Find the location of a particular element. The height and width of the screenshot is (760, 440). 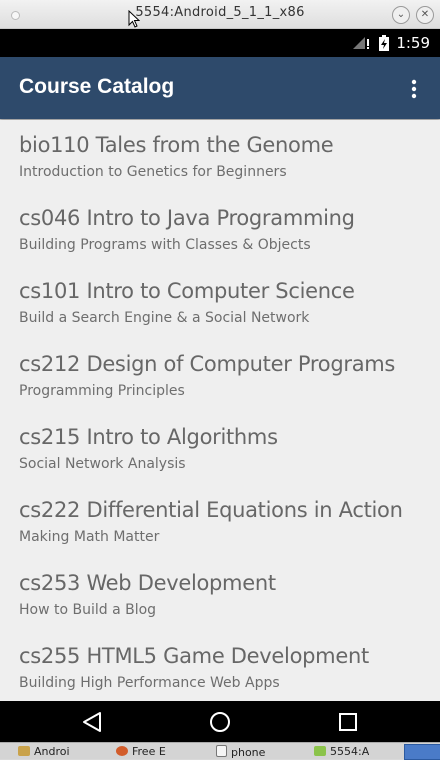

cell-signal-icon is located at coordinates (361, 43).